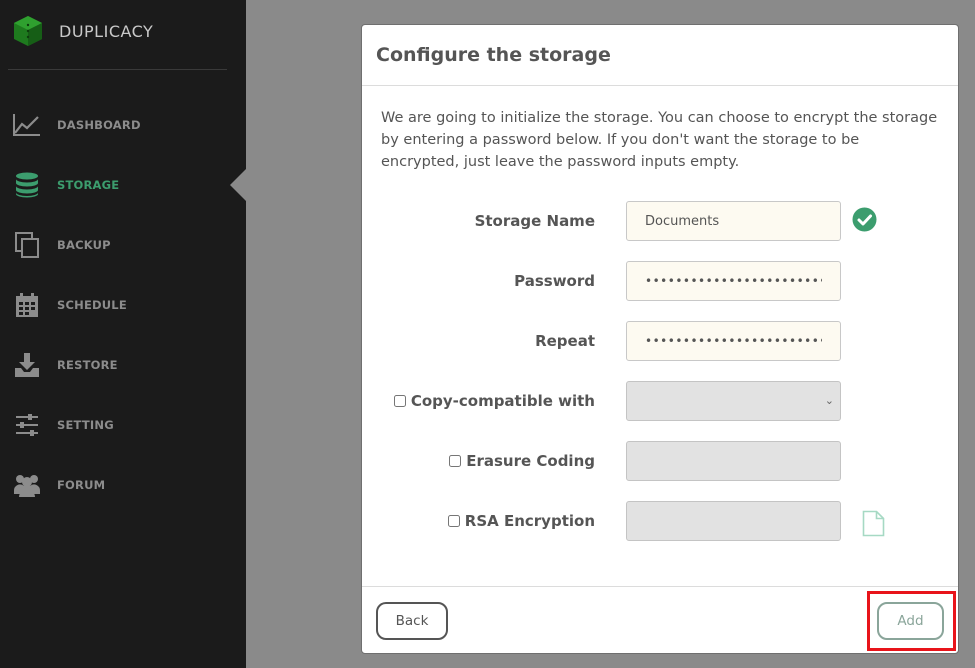 The image size is (975, 668). I want to click on brand-name: DUPLICACY, so click(106, 31).